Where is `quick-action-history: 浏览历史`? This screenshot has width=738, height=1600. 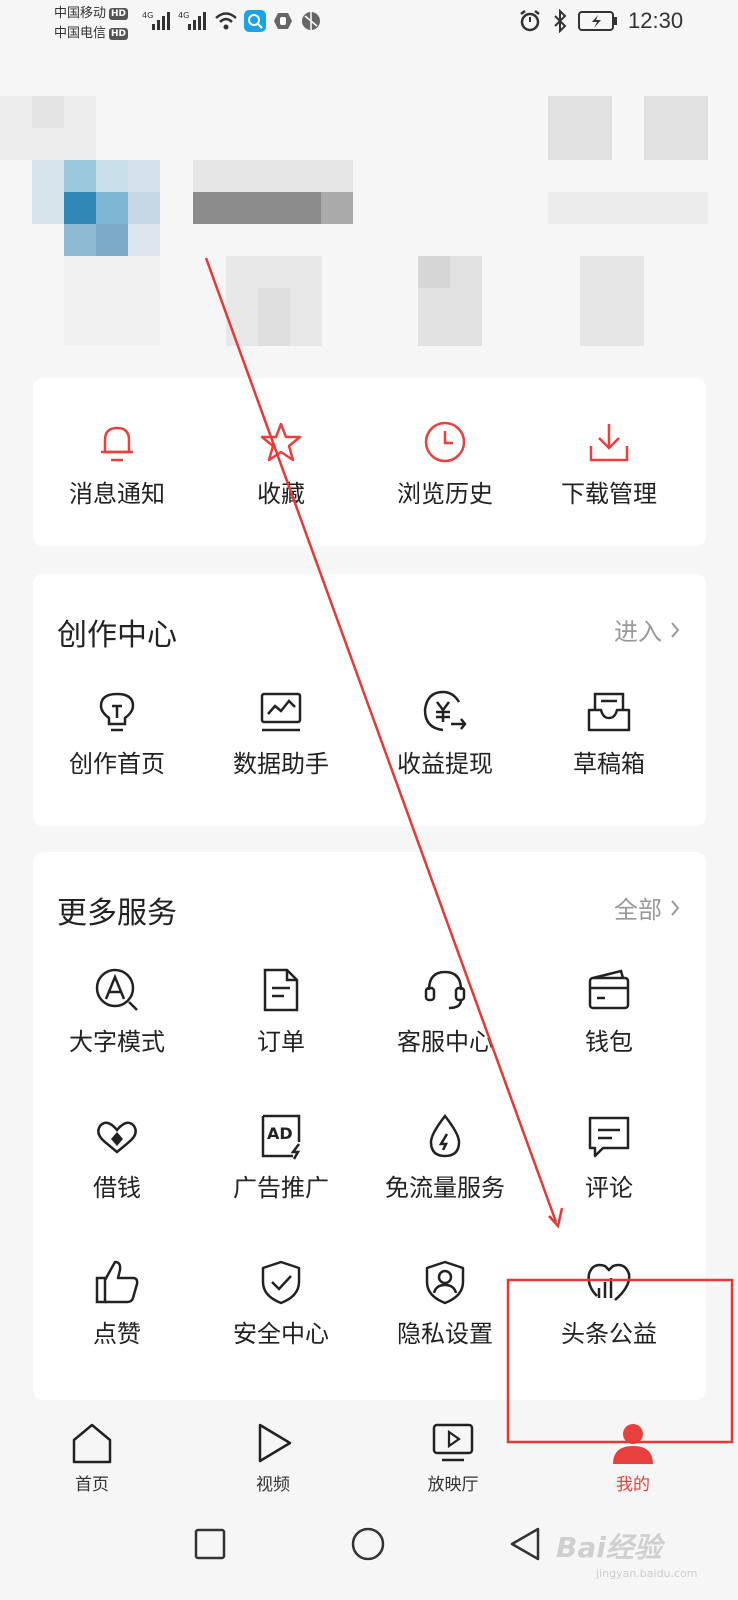 quick-action-history: 浏览历史 is located at coordinates (445, 463).